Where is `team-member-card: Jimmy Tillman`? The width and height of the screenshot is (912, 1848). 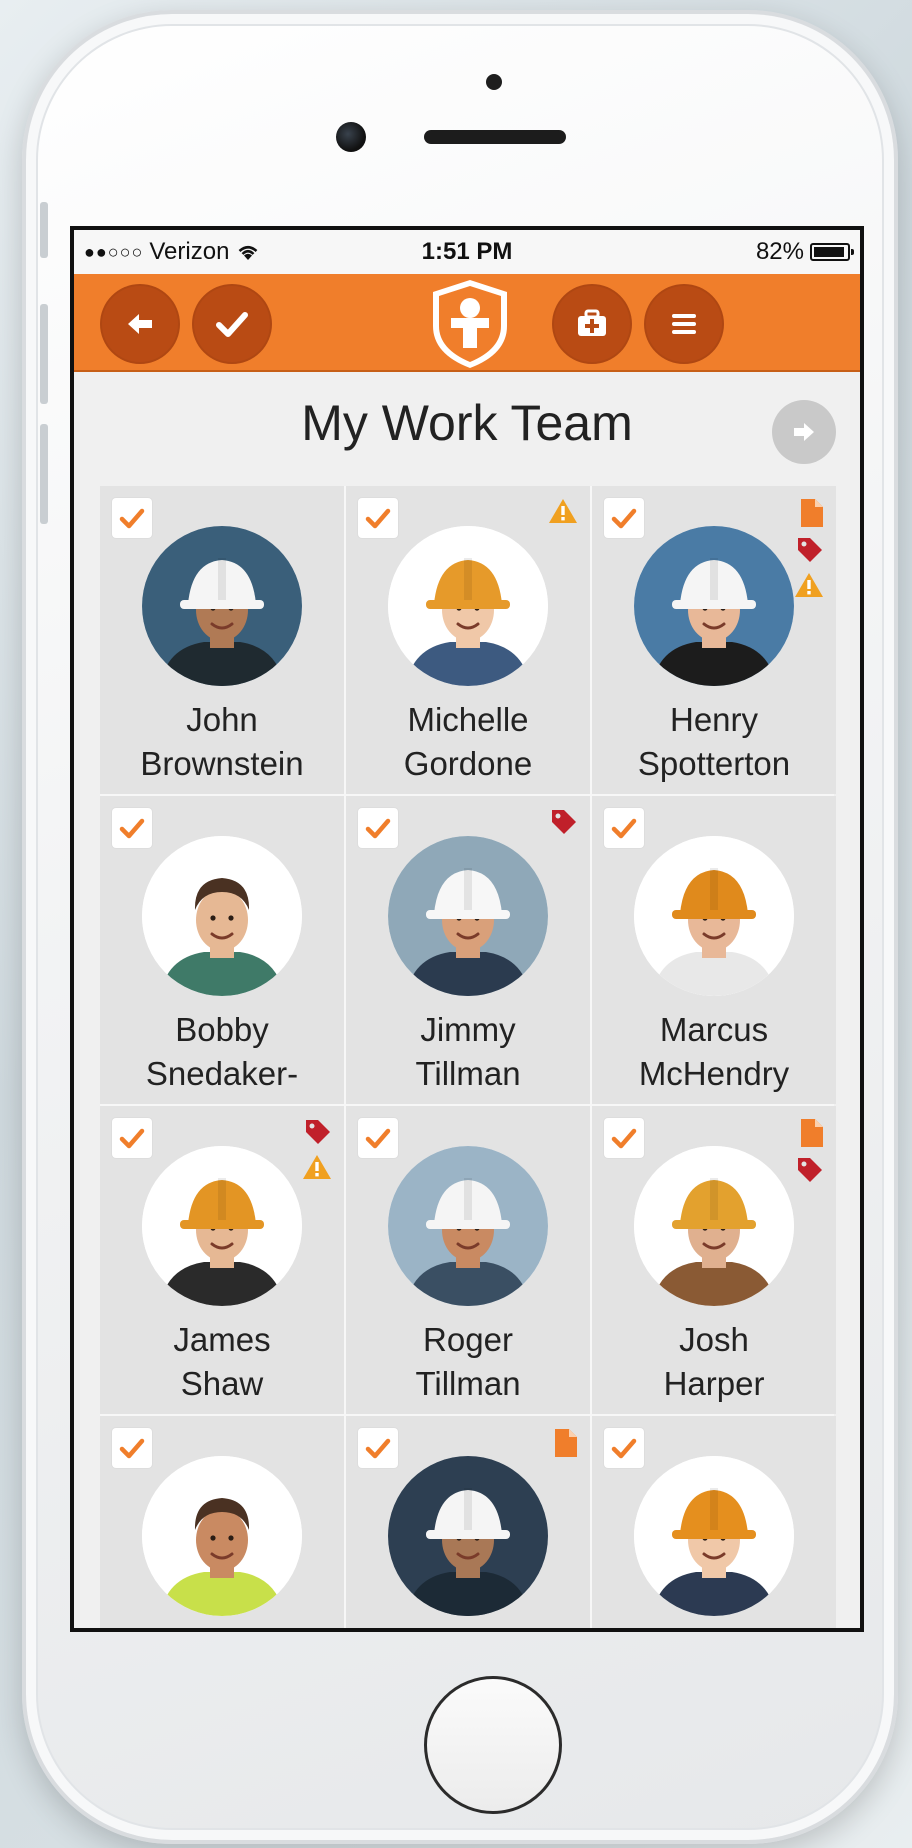 team-member-card: Jimmy Tillman is located at coordinates (468, 950).